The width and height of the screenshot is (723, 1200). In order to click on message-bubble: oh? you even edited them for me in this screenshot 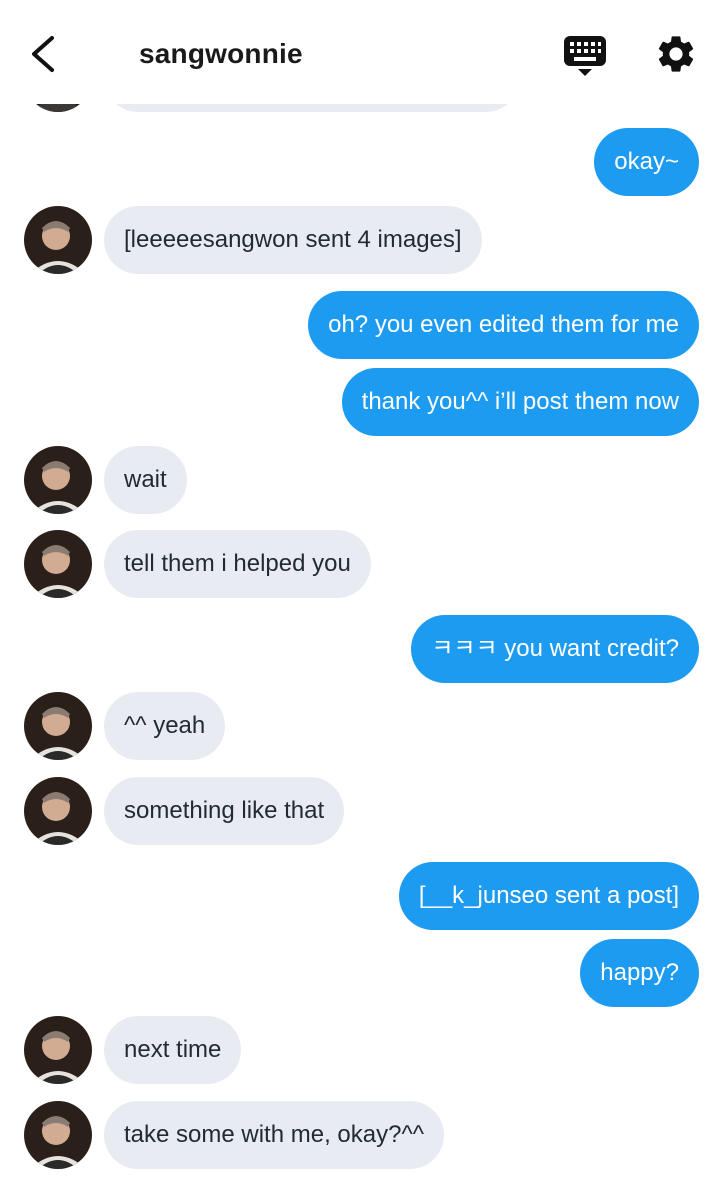, I will do `click(503, 325)`.